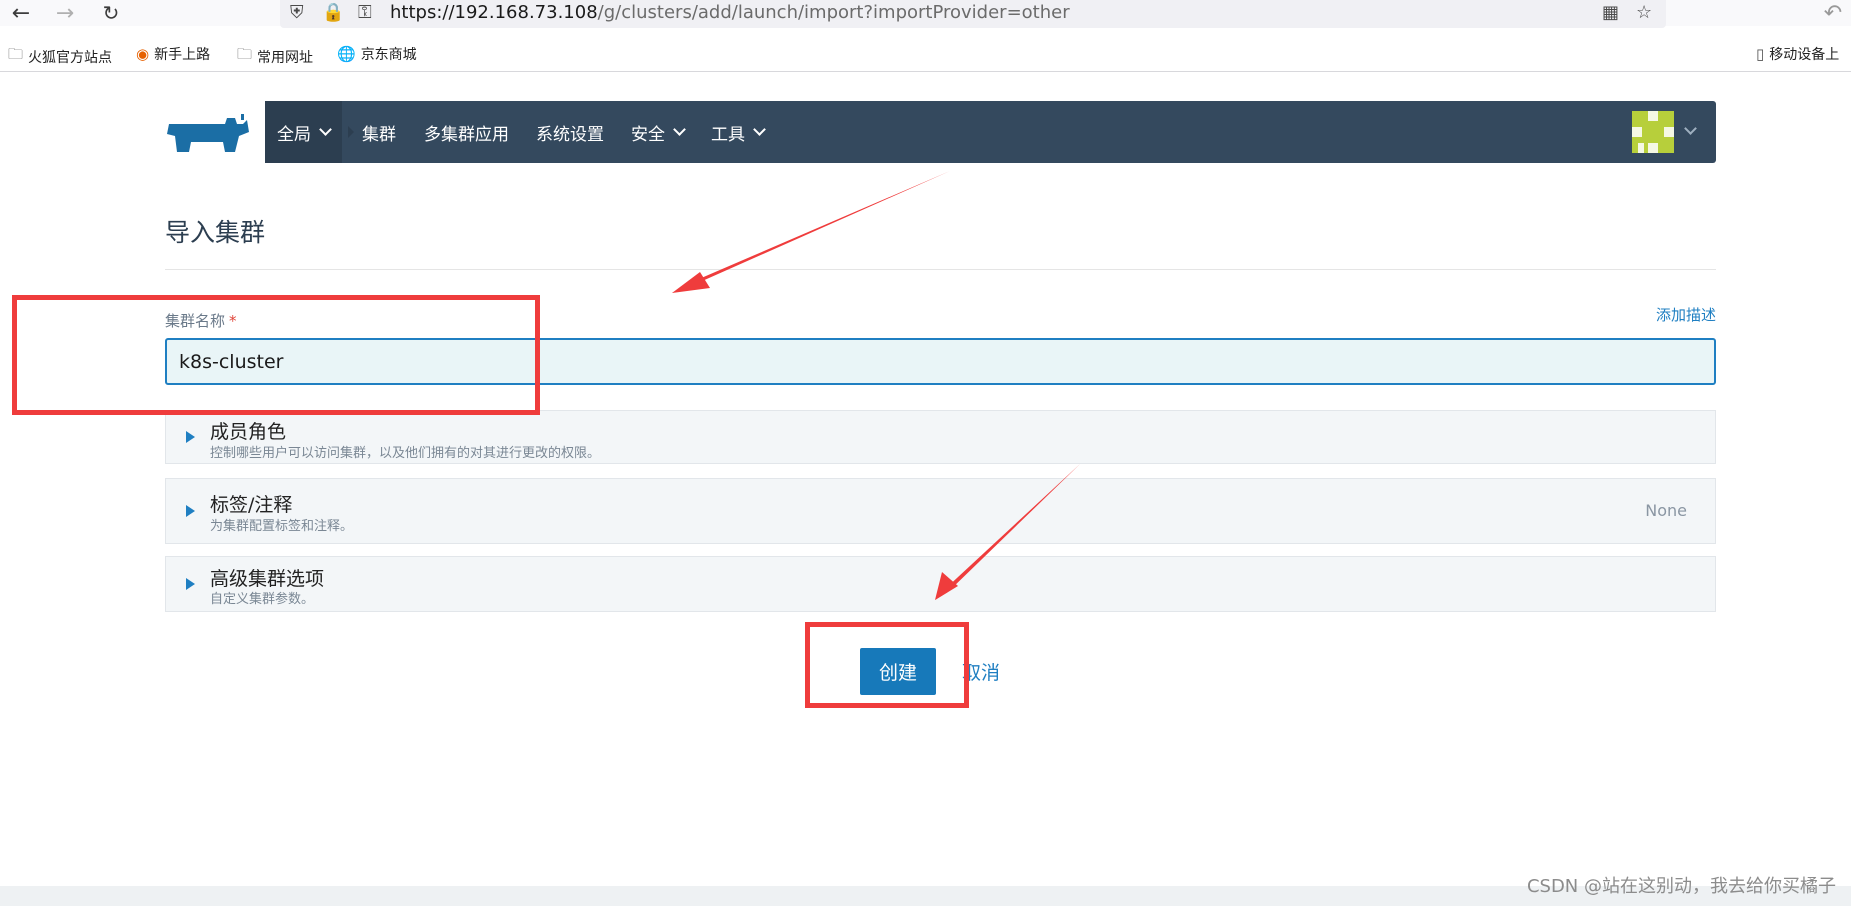  What do you see at coordinates (887, 665) in the screenshot?
I see `annotation-box-create` at bounding box center [887, 665].